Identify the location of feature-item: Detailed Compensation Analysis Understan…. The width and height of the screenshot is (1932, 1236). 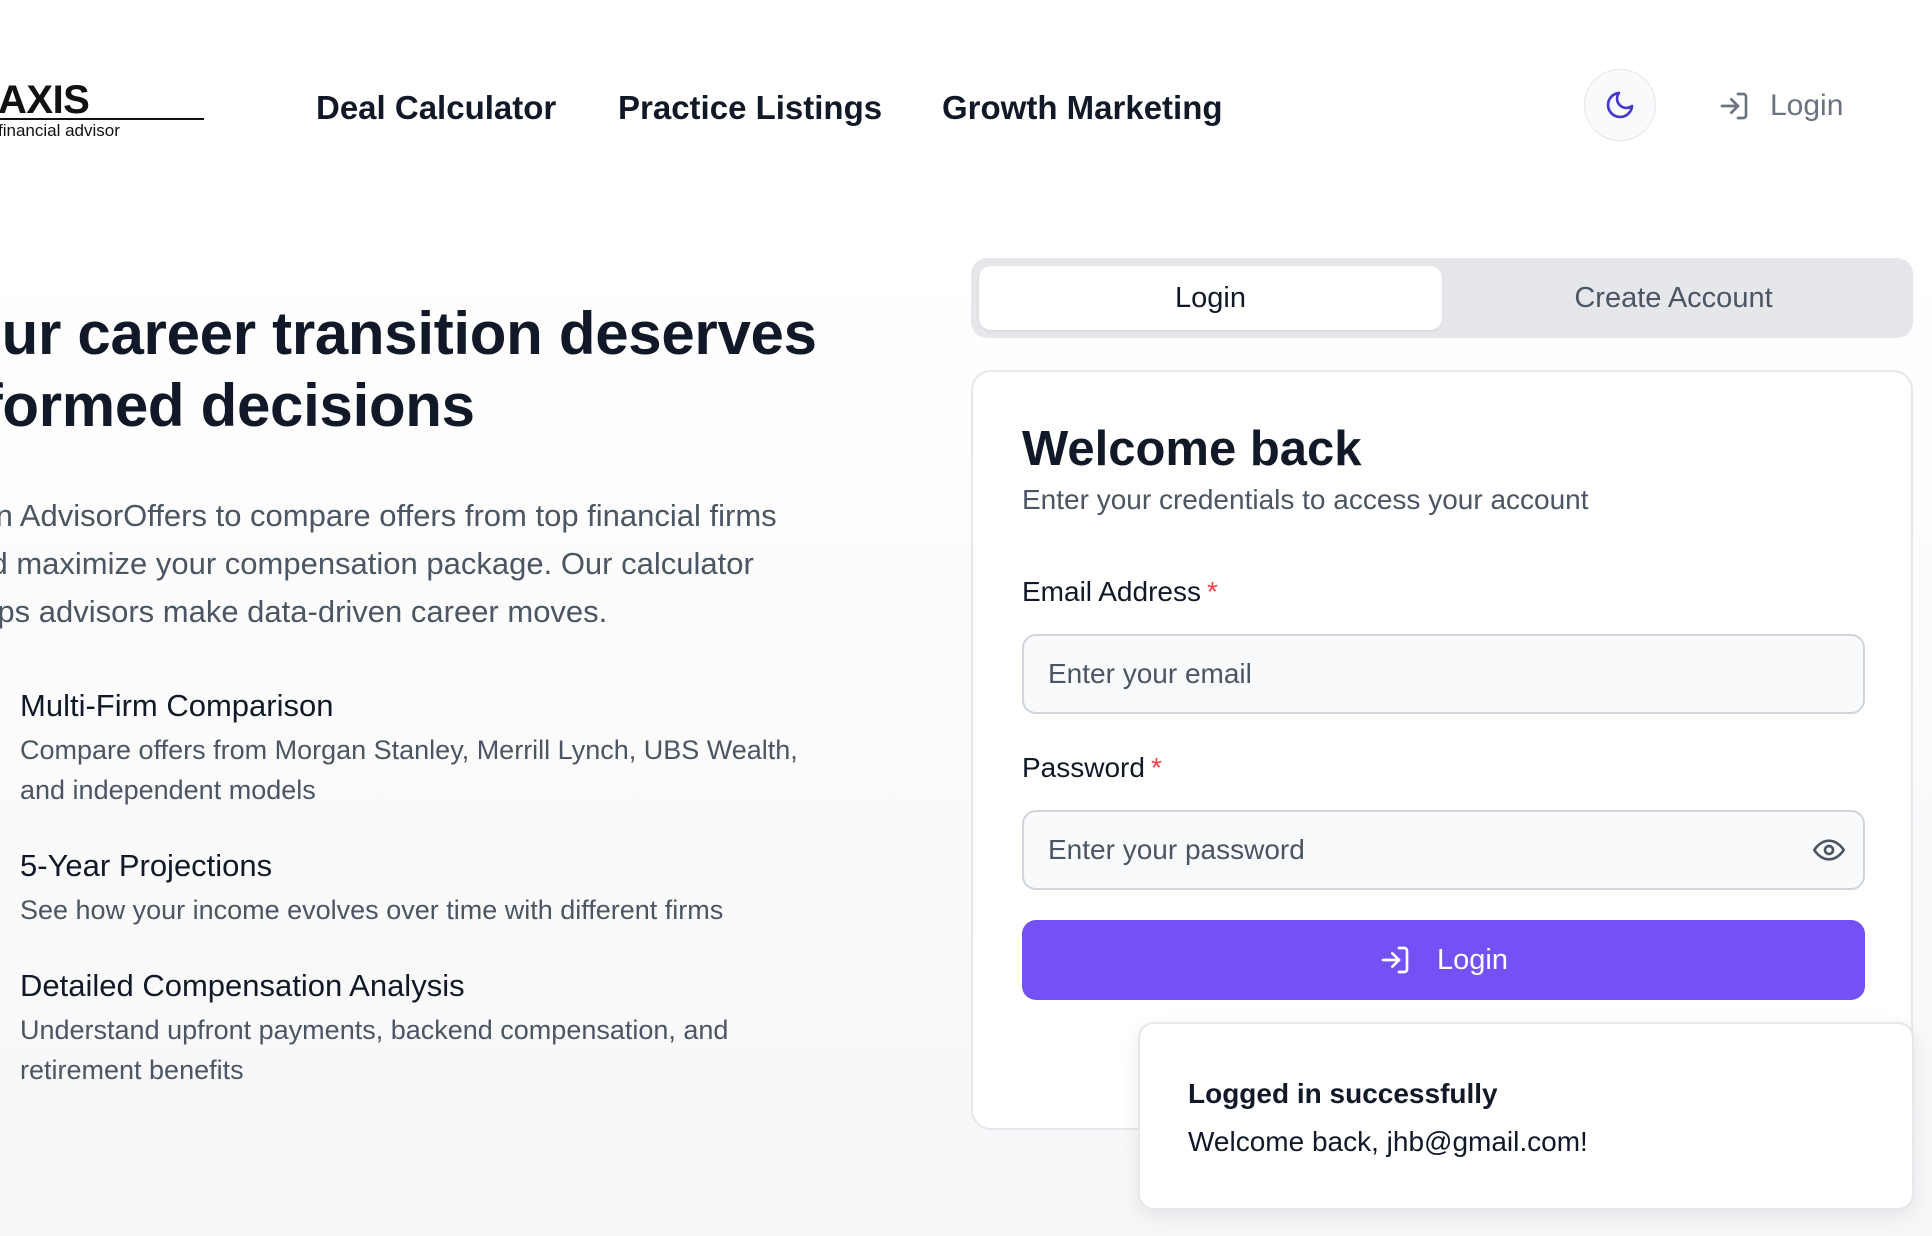
(460, 1027).